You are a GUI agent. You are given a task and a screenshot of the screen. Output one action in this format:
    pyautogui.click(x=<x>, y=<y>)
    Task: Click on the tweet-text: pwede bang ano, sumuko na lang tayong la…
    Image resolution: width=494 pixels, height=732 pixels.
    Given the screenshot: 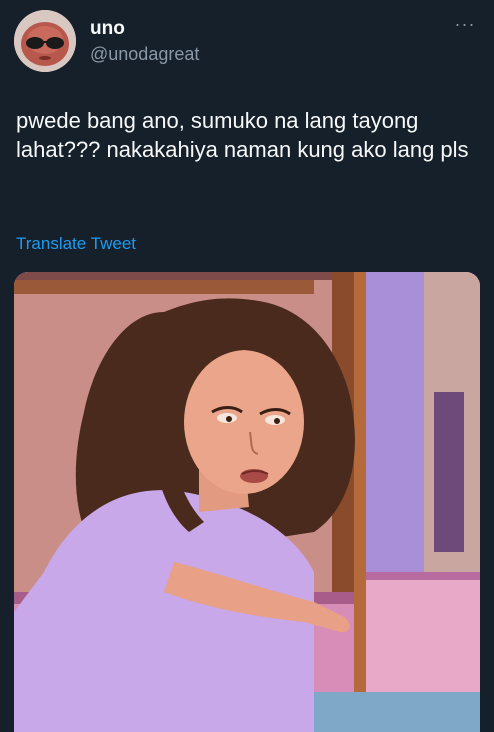 What is the action you would take?
    pyautogui.click(x=242, y=135)
    